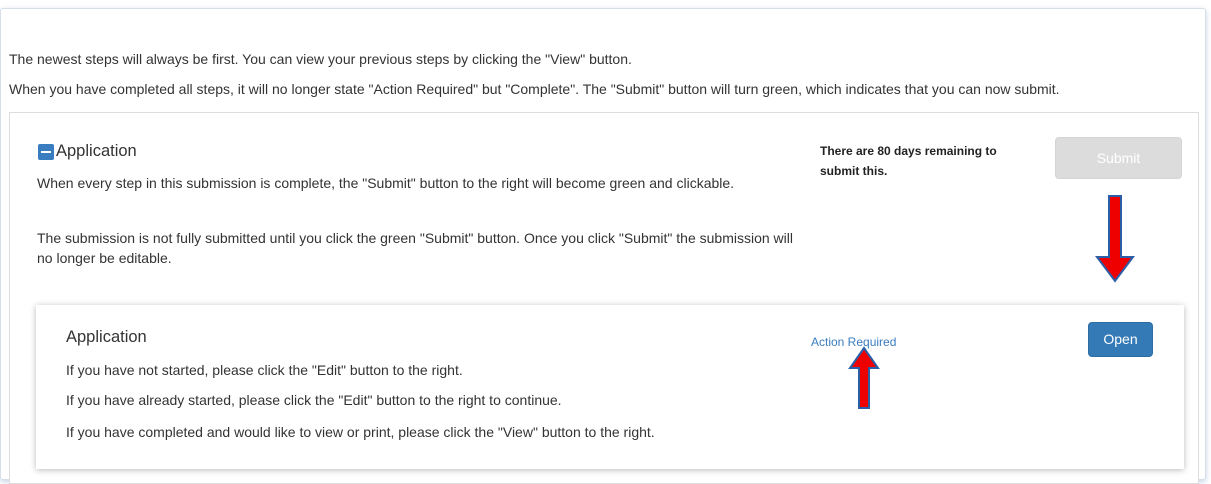 The image size is (1211, 484). What do you see at coordinates (1118, 158) in the screenshot?
I see `submit-button: Submit` at bounding box center [1118, 158].